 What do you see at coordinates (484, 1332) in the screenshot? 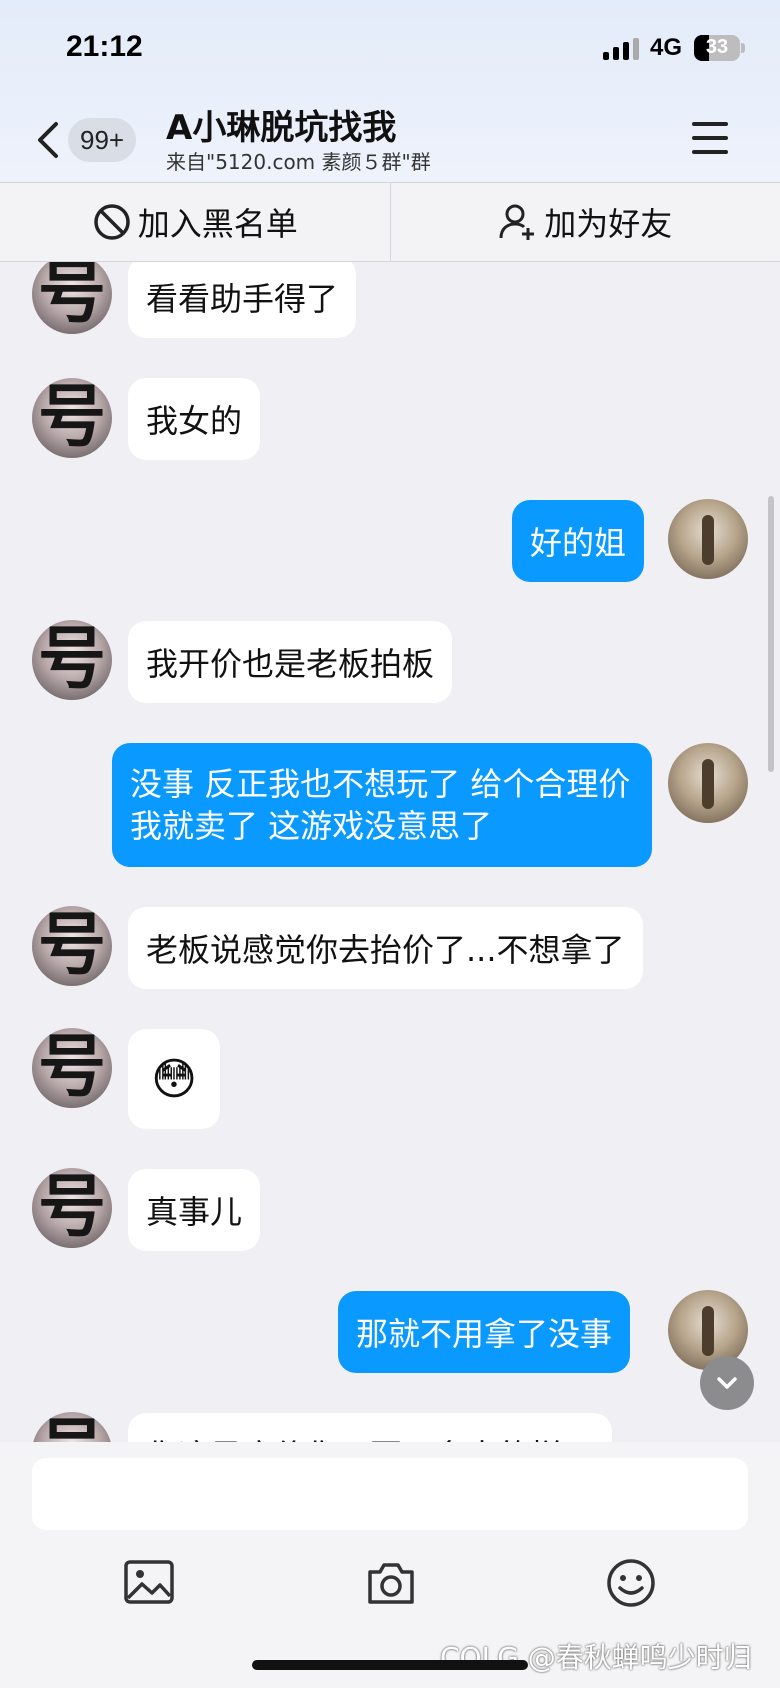
I see `message-bubble: 那就不用拿了没事` at bounding box center [484, 1332].